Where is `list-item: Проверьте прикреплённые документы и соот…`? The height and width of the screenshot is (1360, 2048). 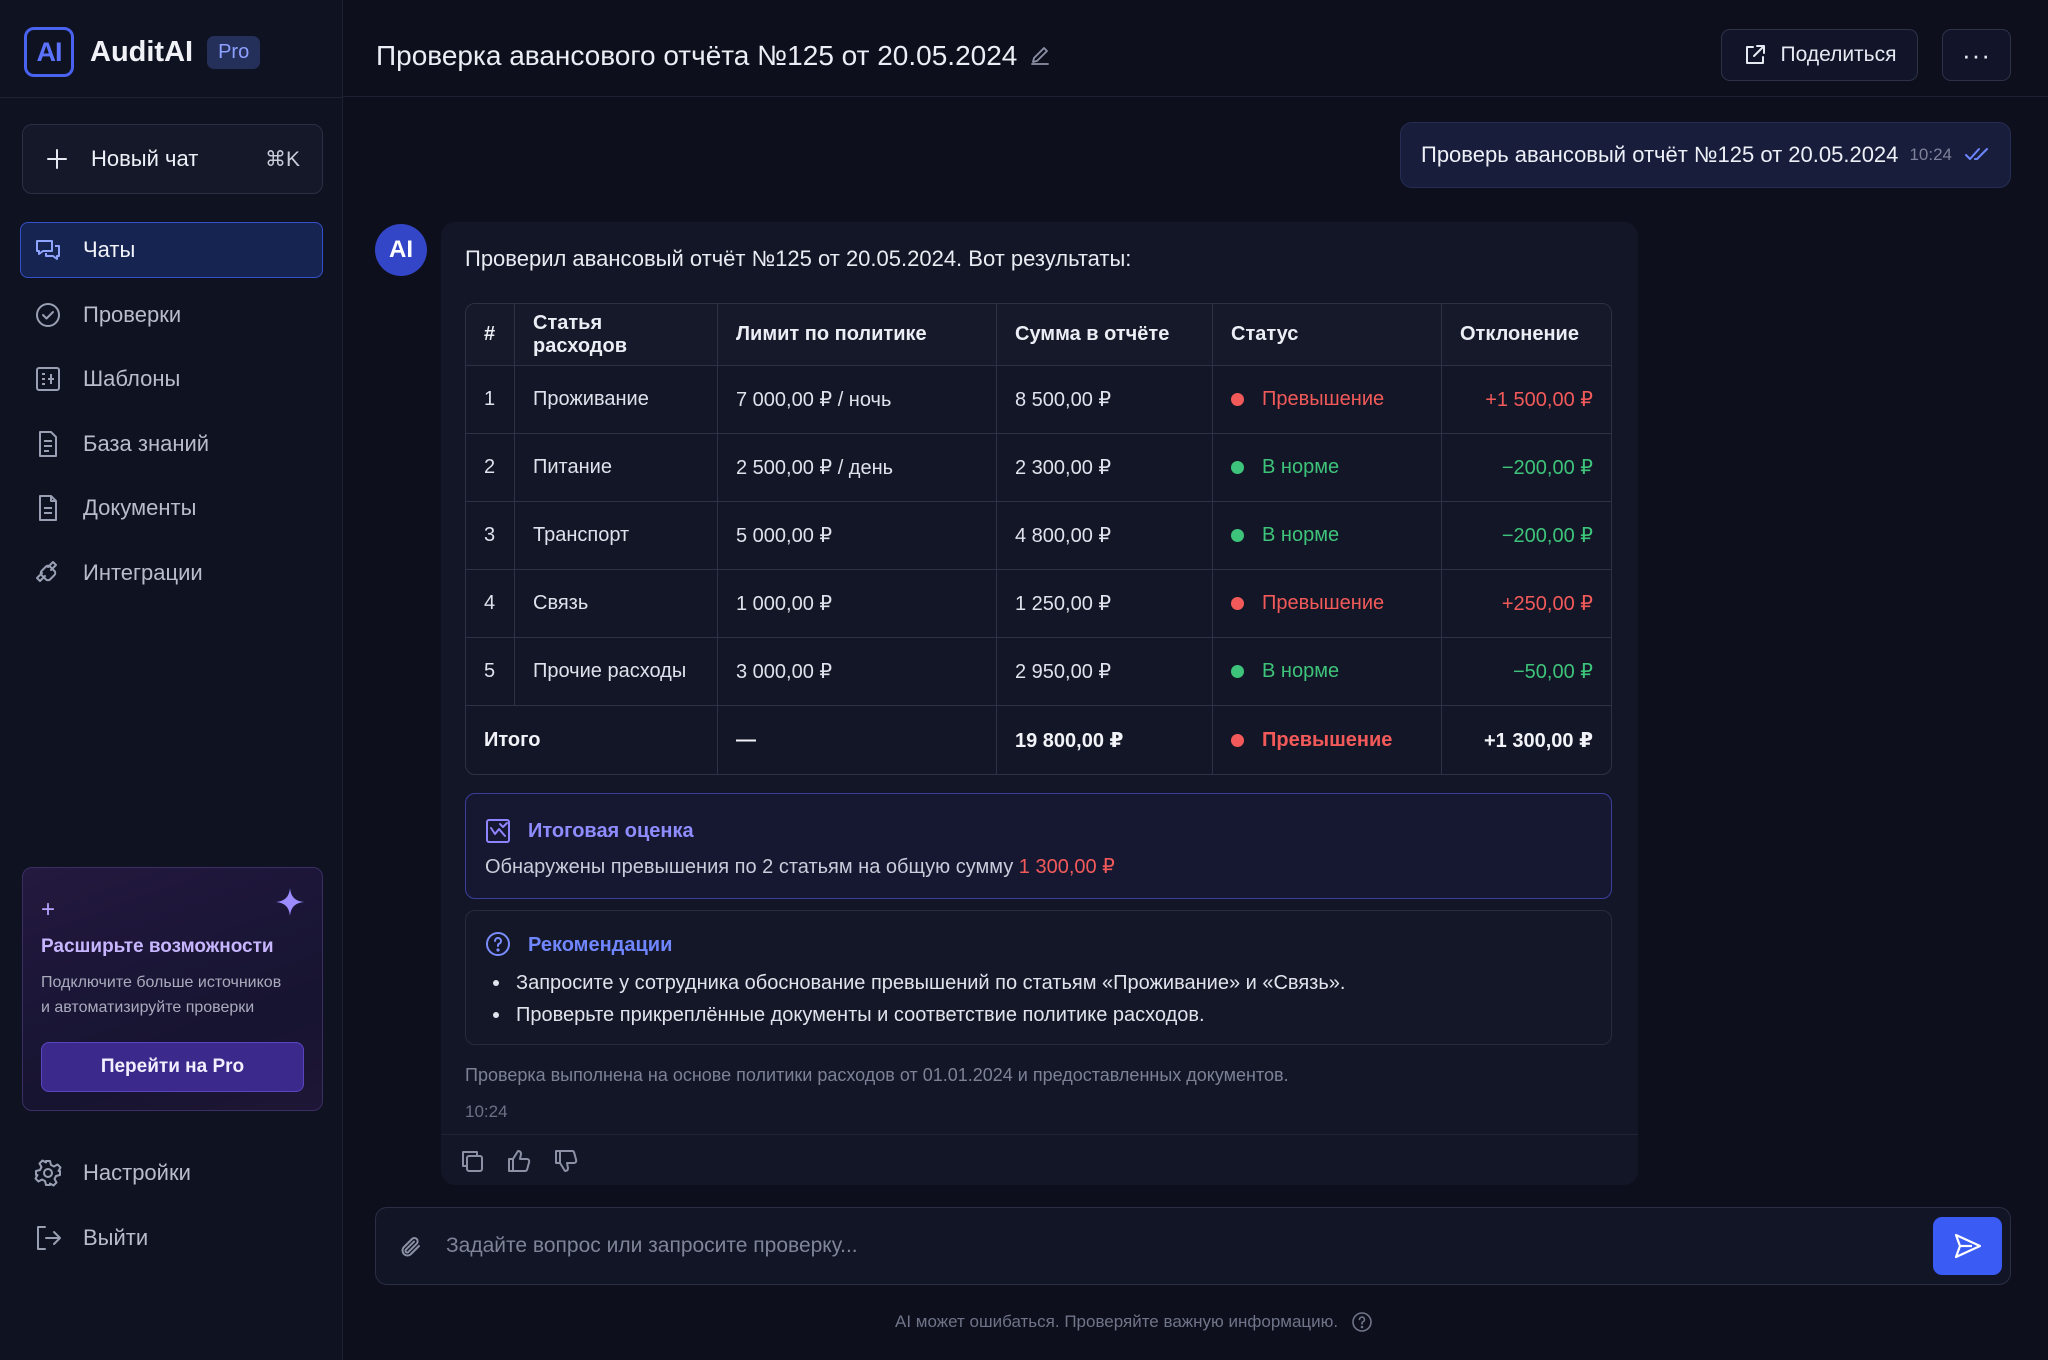
list-item: Проверьте прикреплённые документы и соот… is located at coordinates (919, 1015).